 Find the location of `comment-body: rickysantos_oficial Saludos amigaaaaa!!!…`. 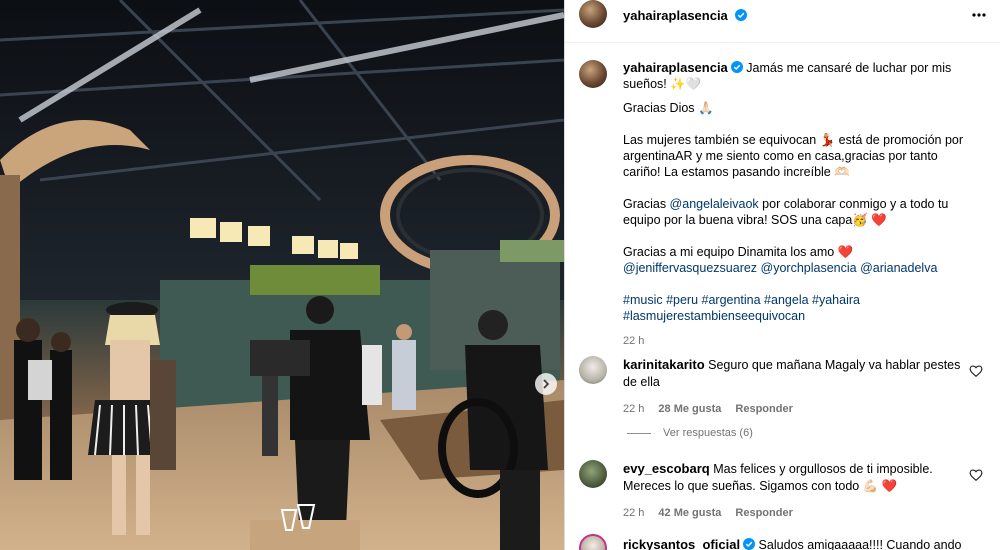

comment-body: rickysantos_oficial Saludos amigaaaaa!!!… is located at coordinates (795, 542).